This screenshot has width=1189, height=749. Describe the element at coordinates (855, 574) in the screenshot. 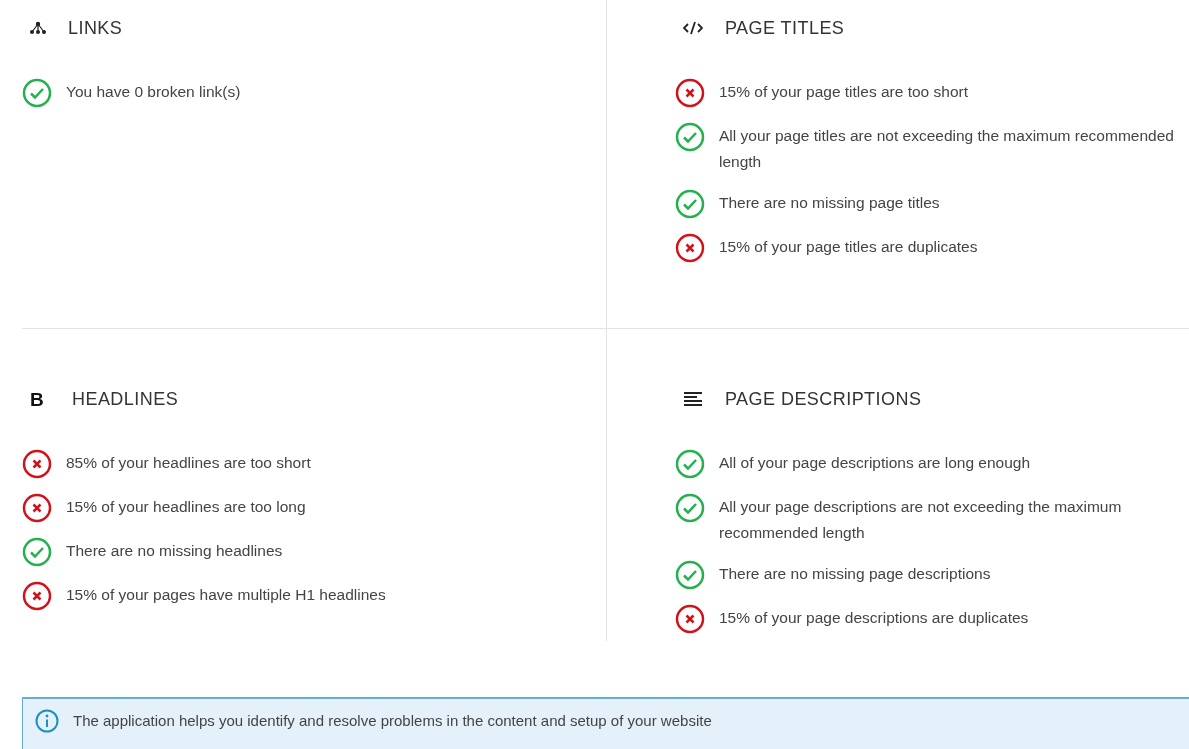

I see `check-result: There are no missing page descriptions` at that location.